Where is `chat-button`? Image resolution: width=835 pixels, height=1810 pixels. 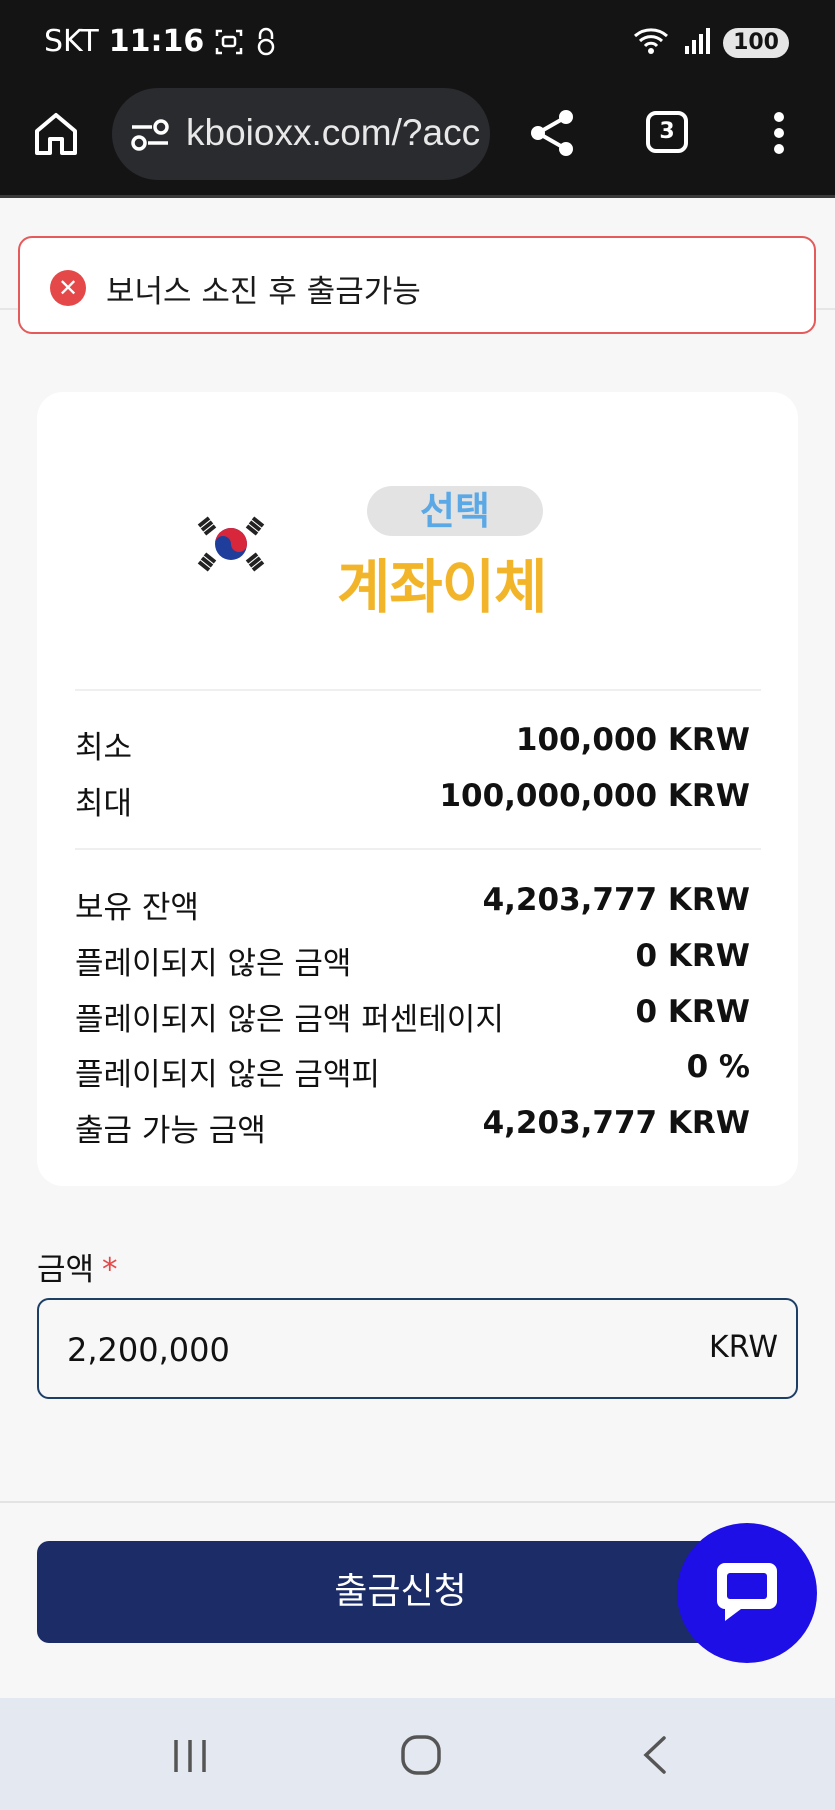
chat-button is located at coordinates (747, 1593).